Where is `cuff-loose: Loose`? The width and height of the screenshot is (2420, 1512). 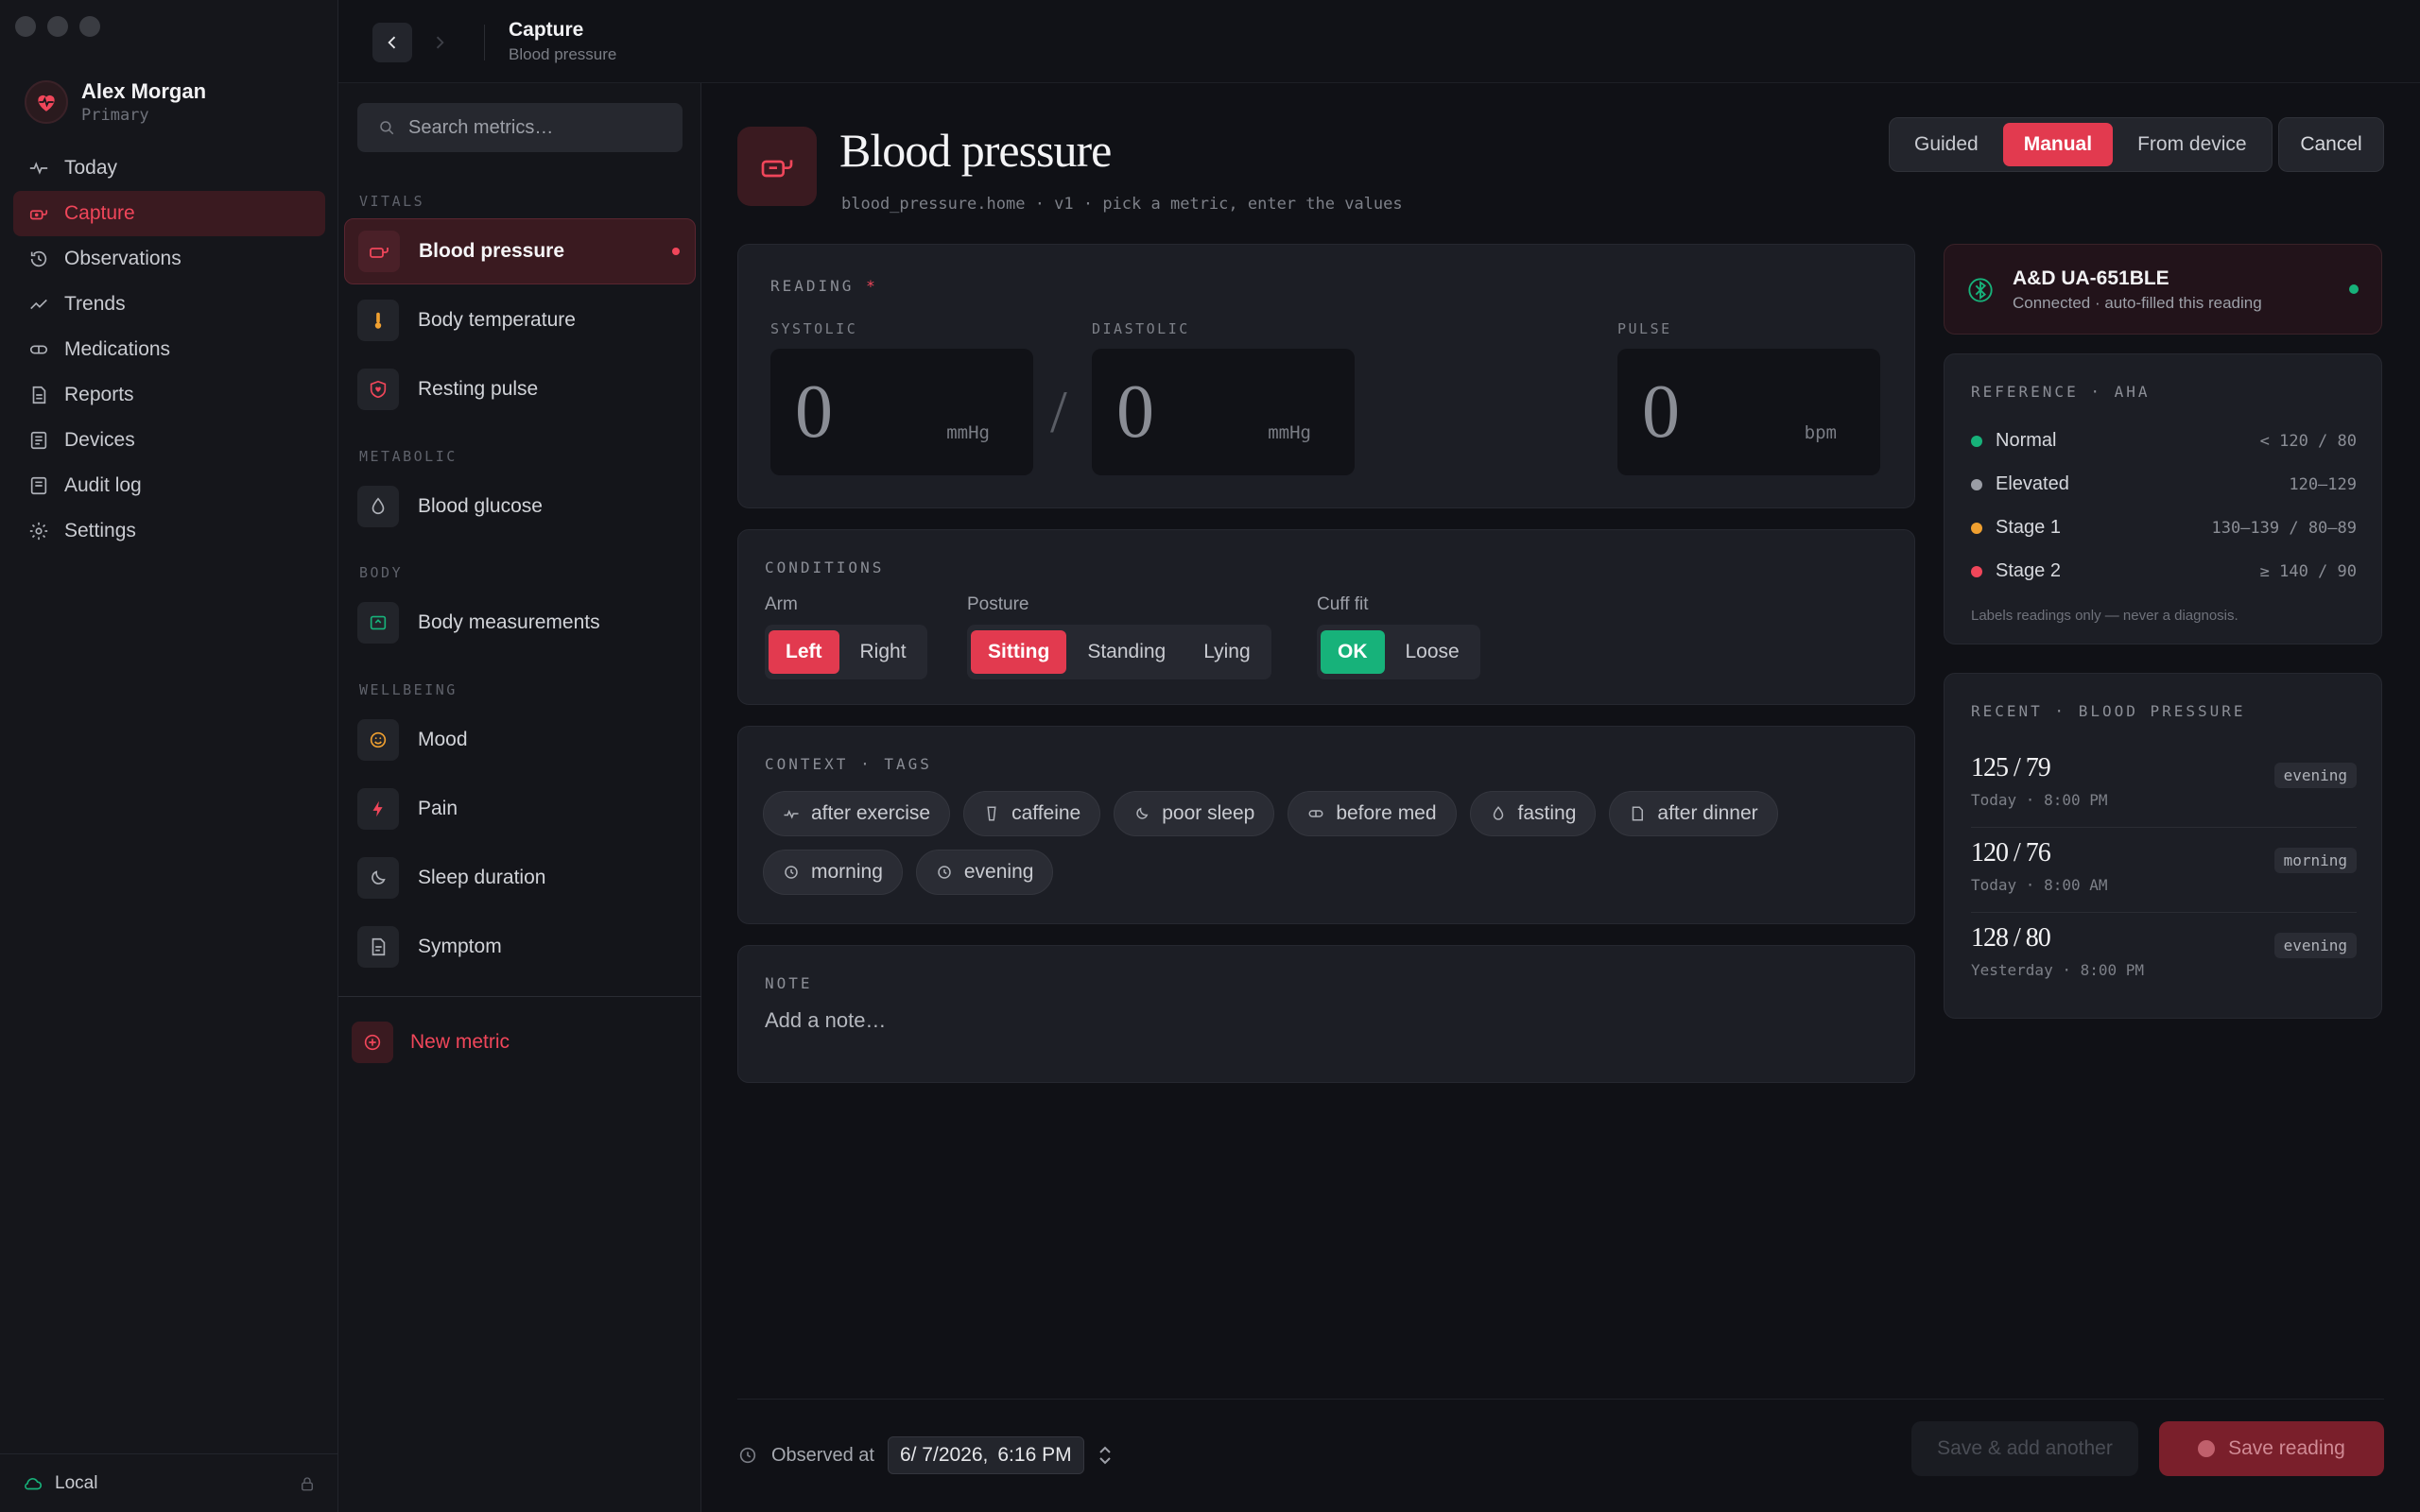
cuff-loose: Loose is located at coordinates (1433, 652).